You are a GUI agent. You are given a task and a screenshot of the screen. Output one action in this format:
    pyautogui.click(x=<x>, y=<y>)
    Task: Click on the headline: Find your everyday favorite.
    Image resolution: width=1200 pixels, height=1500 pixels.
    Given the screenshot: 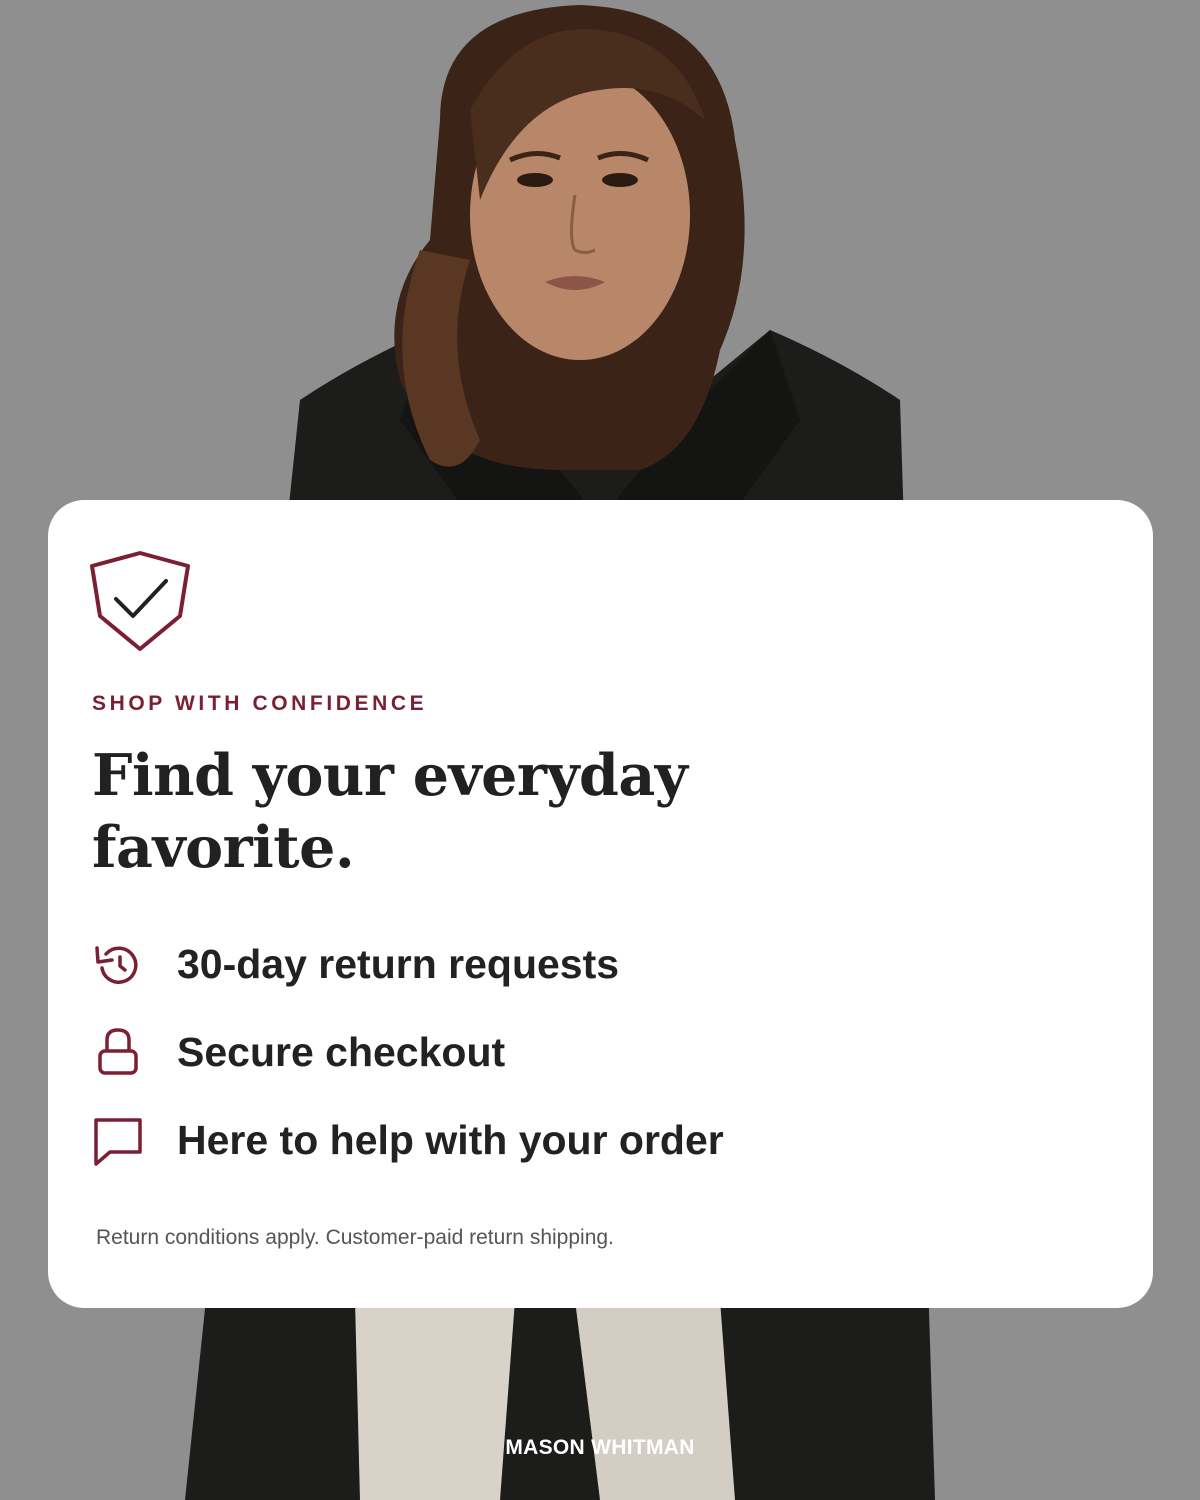 What is the action you would take?
    pyautogui.click(x=390, y=811)
    